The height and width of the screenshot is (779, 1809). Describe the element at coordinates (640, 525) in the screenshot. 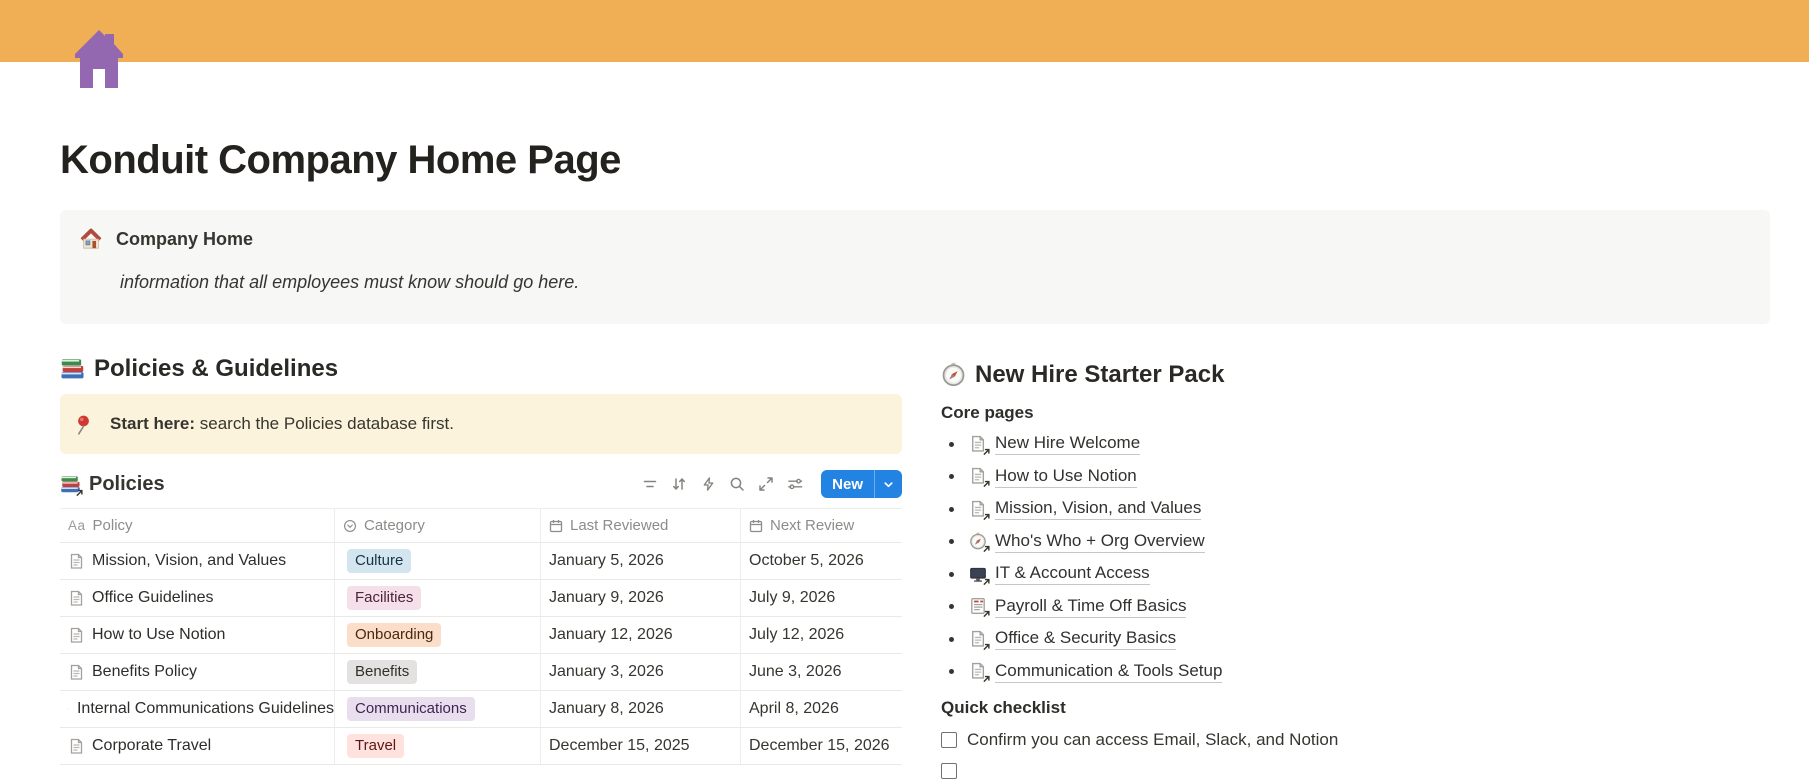

I see `column-header-last-reviewed: Last Reviewed` at that location.